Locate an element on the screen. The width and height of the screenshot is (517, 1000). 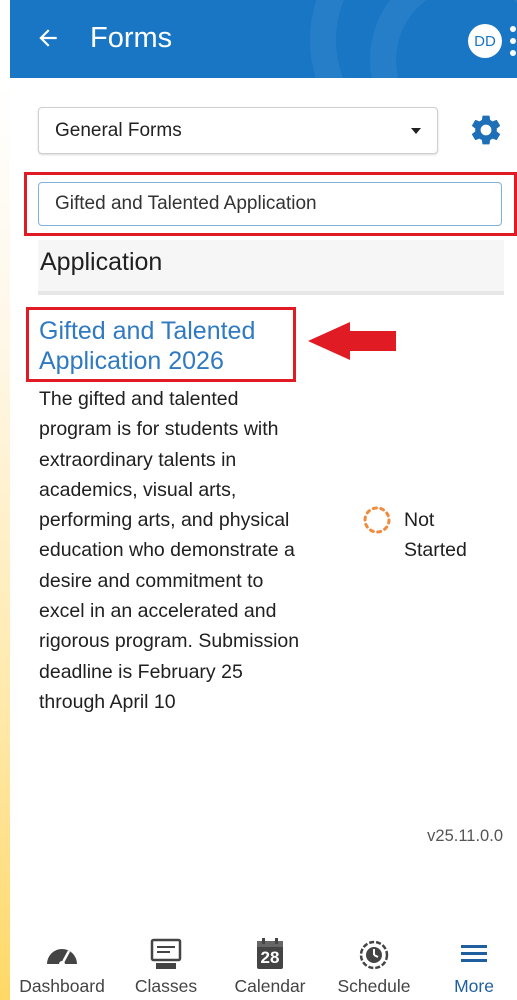
highlight-box-search is located at coordinates (270, 204).